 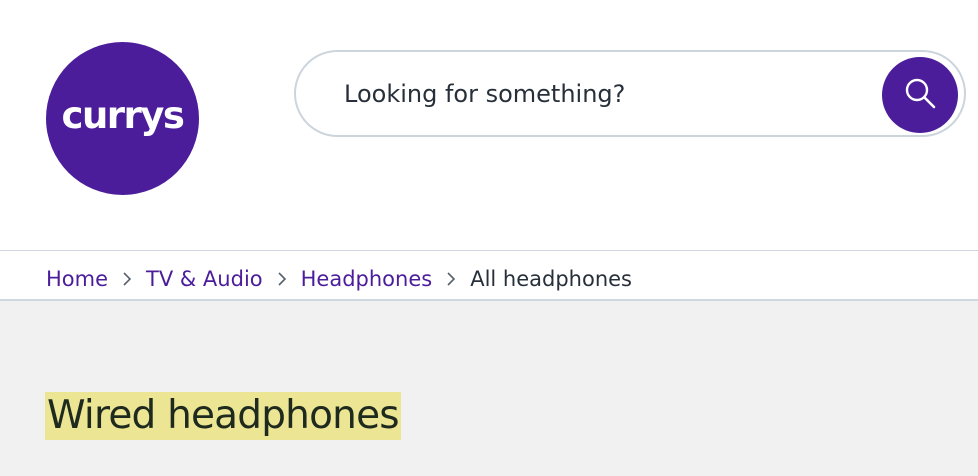 What do you see at coordinates (77, 279) in the screenshot?
I see `breadcrumb-home: Home` at bounding box center [77, 279].